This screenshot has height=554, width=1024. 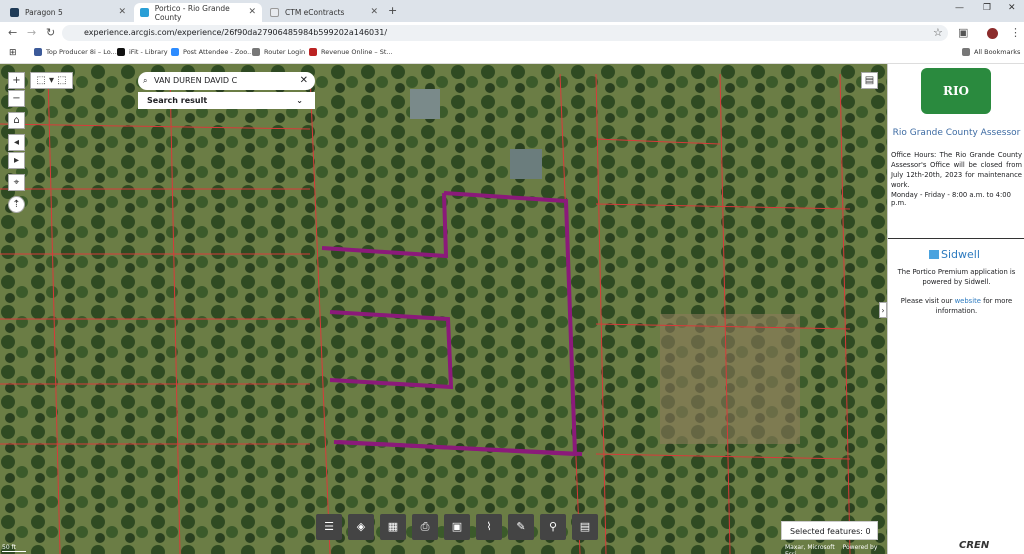 I want to click on close-window-icon: ✕, so click(x=1012, y=8).